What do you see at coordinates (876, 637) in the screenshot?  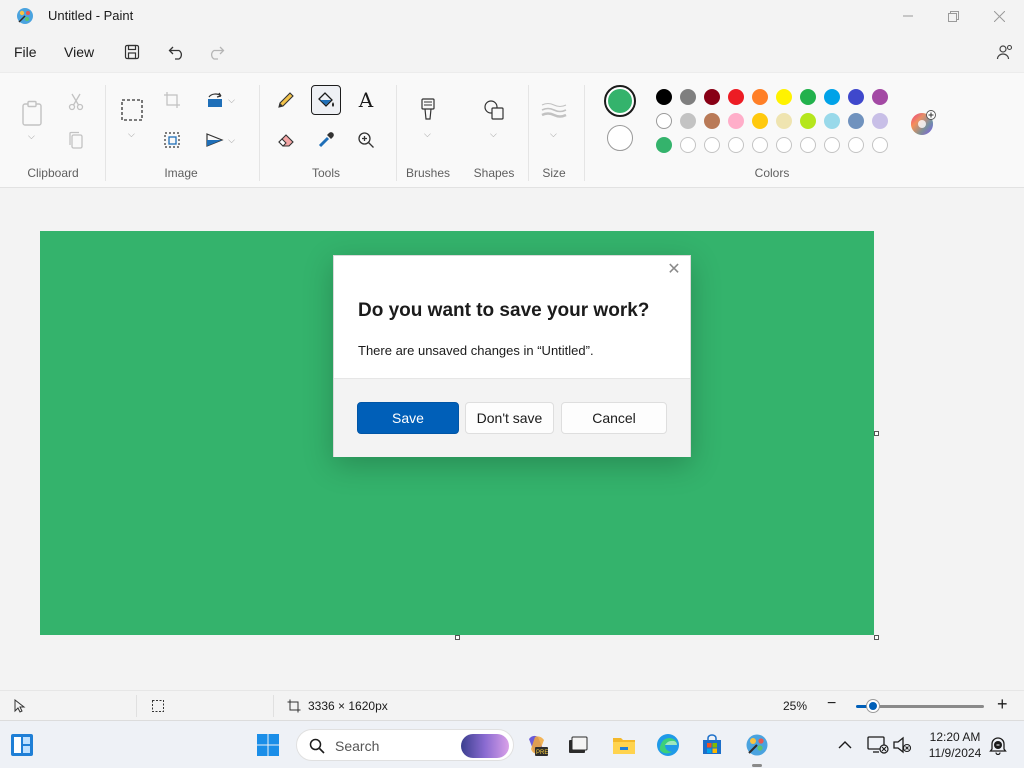 I see `canvas-resize-handle-corner` at bounding box center [876, 637].